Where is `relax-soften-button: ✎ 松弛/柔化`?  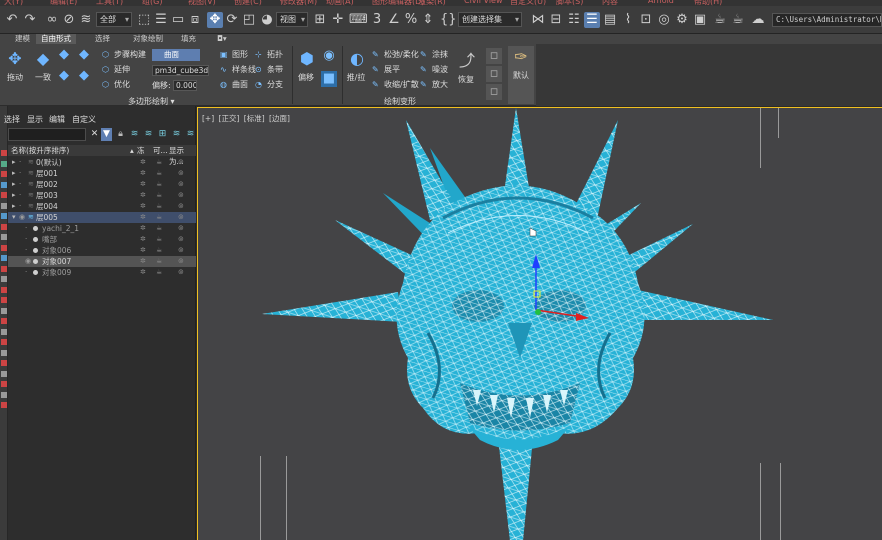 relax-soften-button: ✎ 松弛/柔化 is located at coordinates (395, 54).